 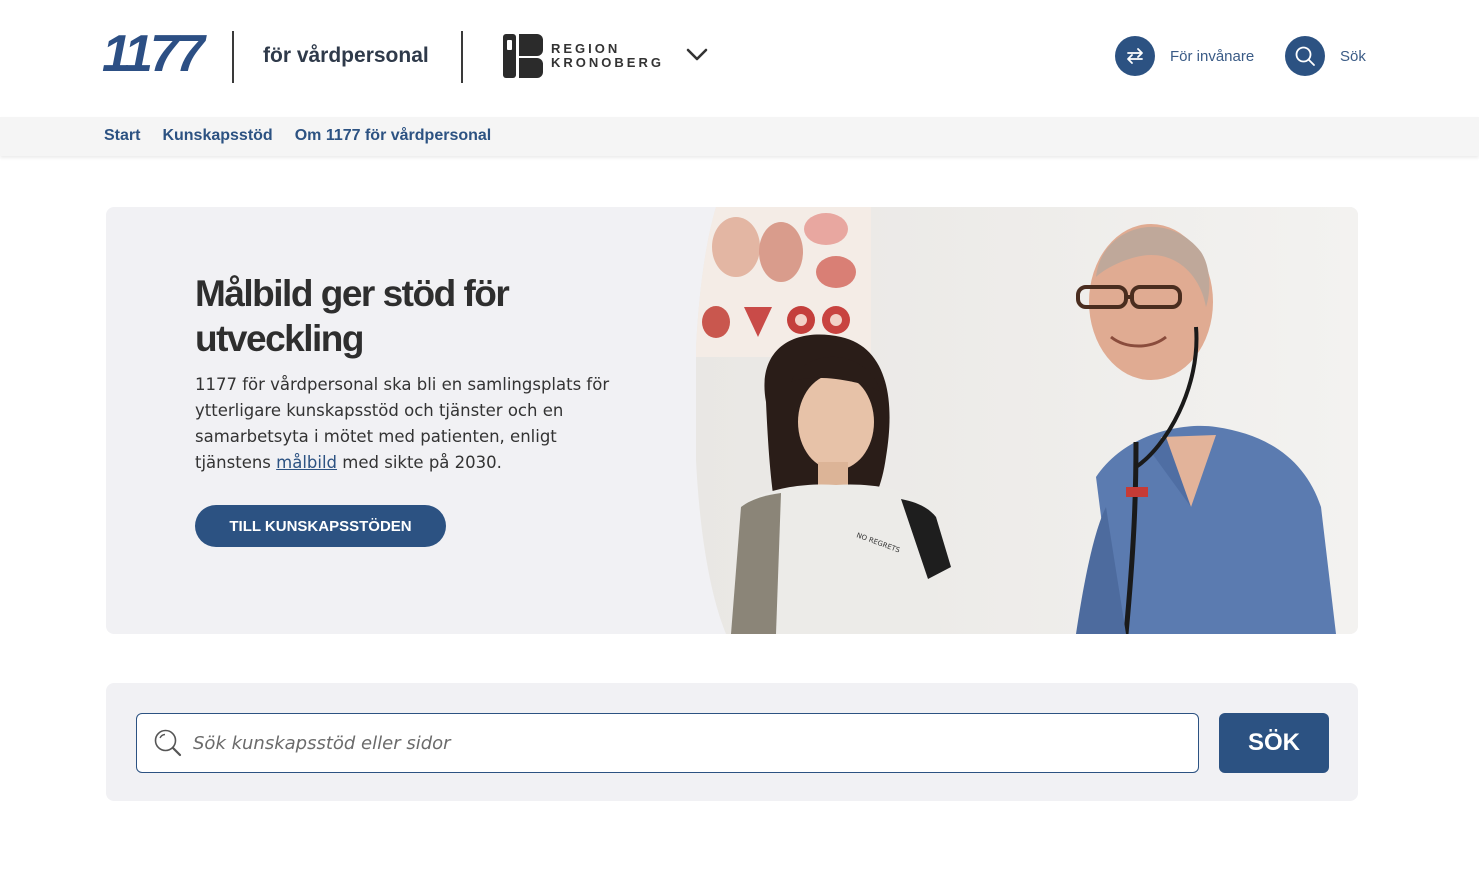 I want to click on for-residents-label: För invånare, so click(x=1212, y=56).